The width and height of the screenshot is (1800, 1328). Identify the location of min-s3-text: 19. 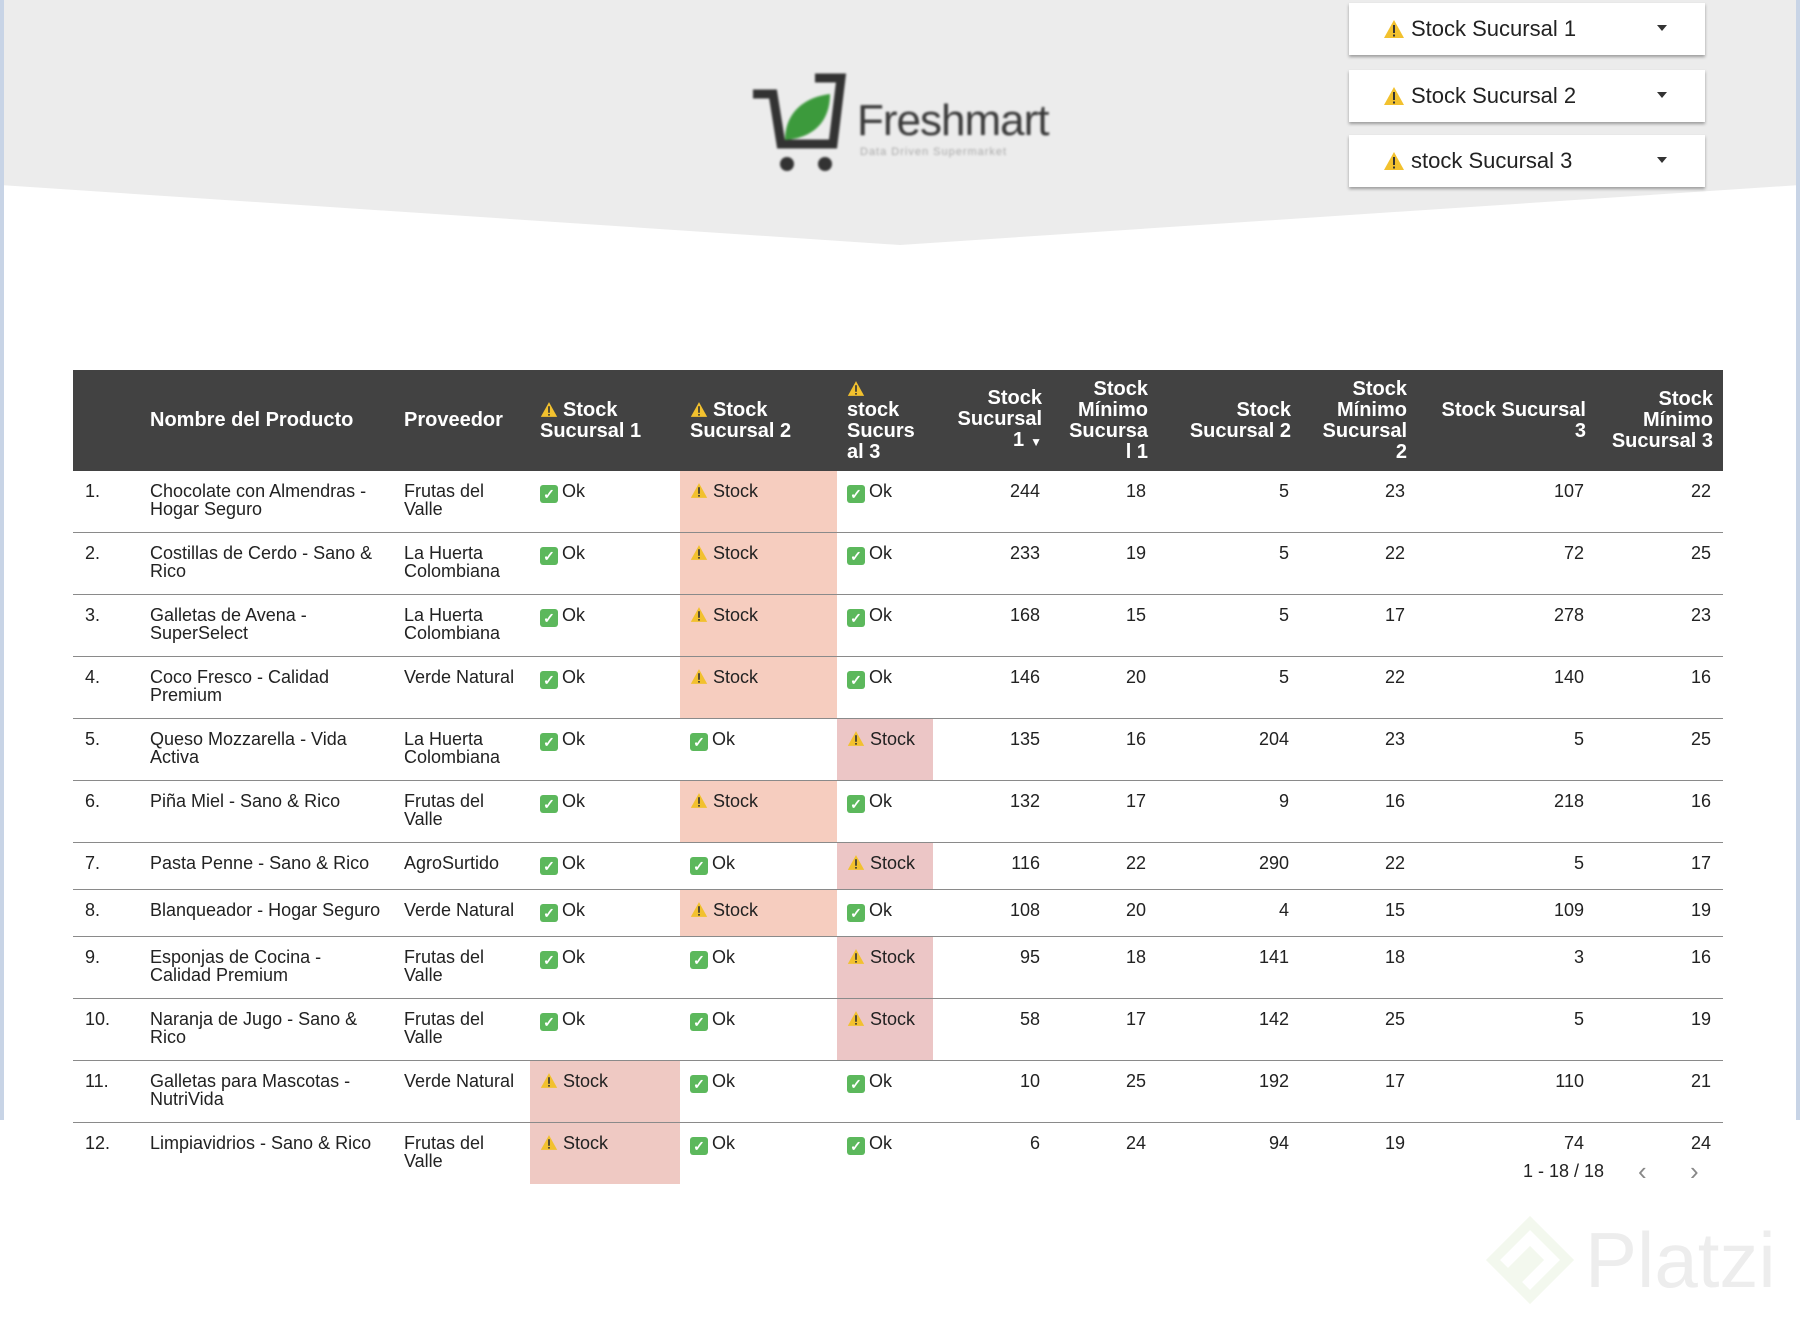
(1700, 910).